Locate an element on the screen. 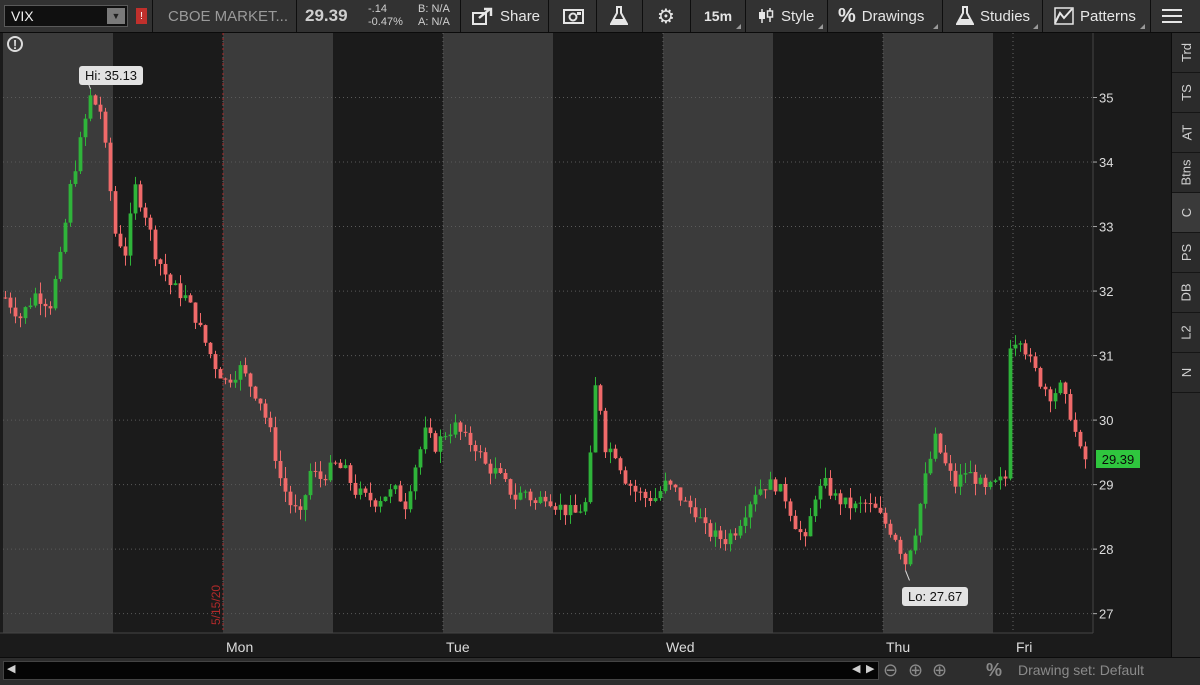 This screenshot has height=685, width=1200. alert-icon: ! is located at coordinates (15, 44).